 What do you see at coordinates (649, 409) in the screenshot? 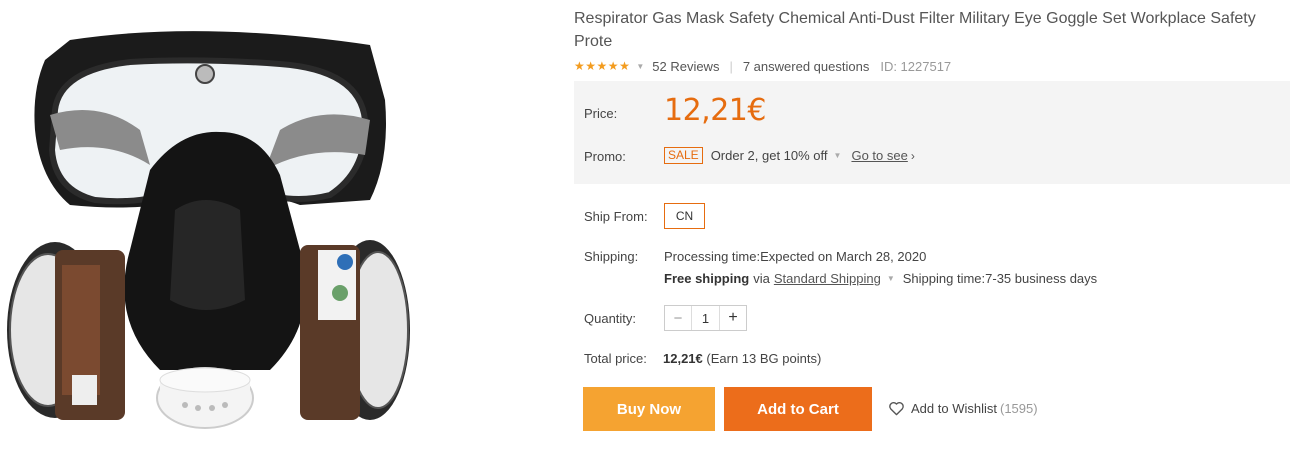
I see `buy-now-button: Buy Now` at bounding box center [649, 409].